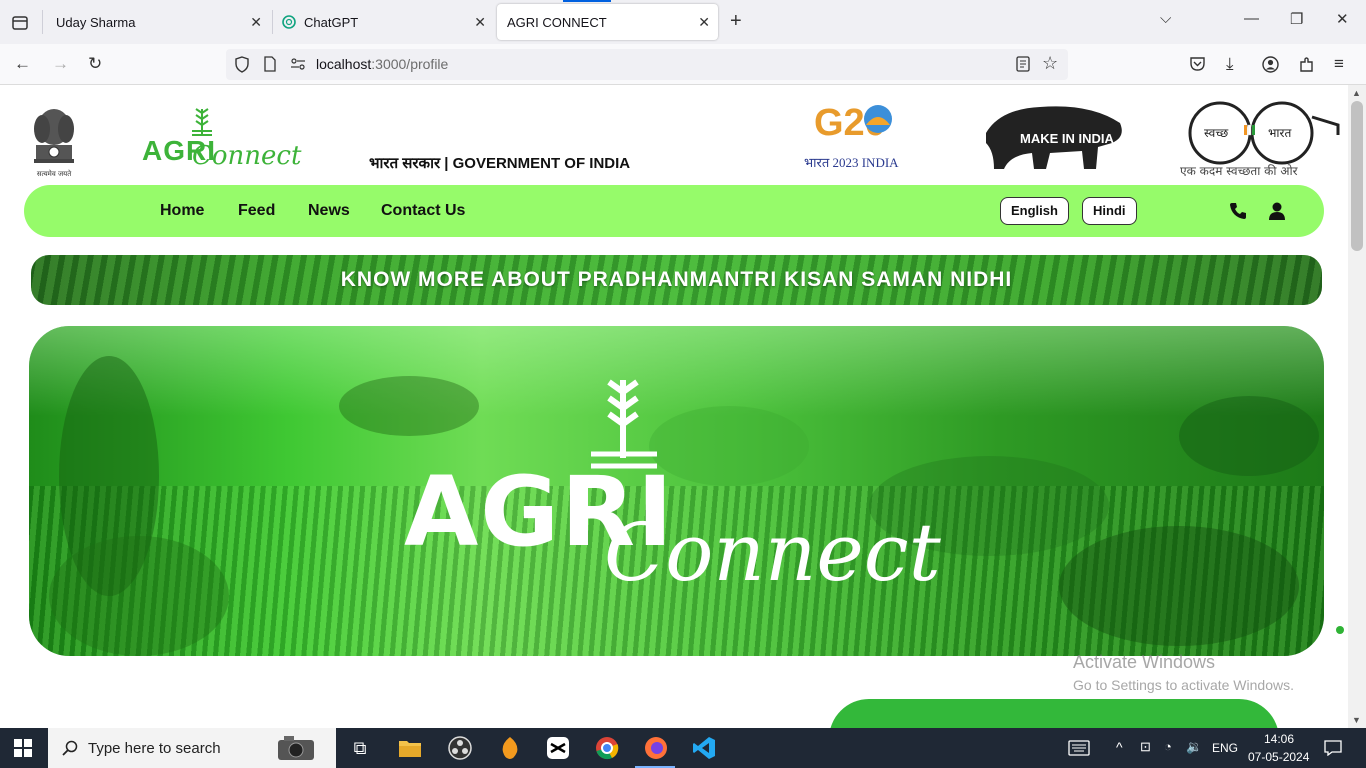 The image size is (1366, 768). I want to click on scroll-up-icon: ▲, so click(1356, 93).